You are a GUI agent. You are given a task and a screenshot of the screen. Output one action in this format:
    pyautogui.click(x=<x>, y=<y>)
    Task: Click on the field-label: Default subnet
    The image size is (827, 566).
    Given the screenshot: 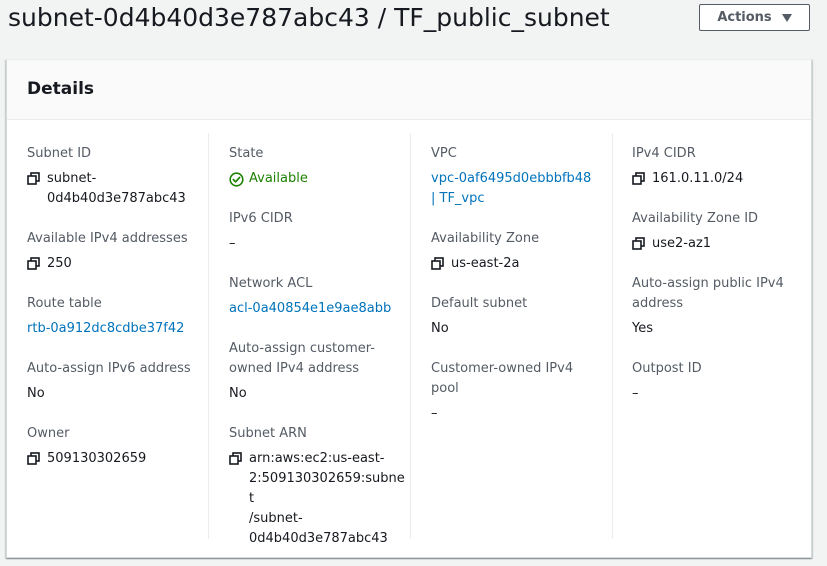 What is the action you would take?
    pyautogui.click(x=479, y=303)
    